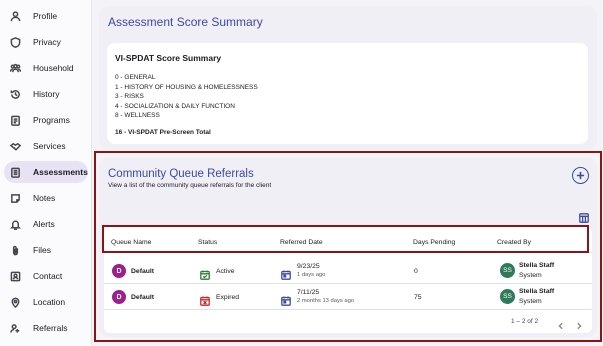 The width and height of the screenshot is (603, 346). I want to click on sidebar-item-privacy: Privacy, so click(46, 42).